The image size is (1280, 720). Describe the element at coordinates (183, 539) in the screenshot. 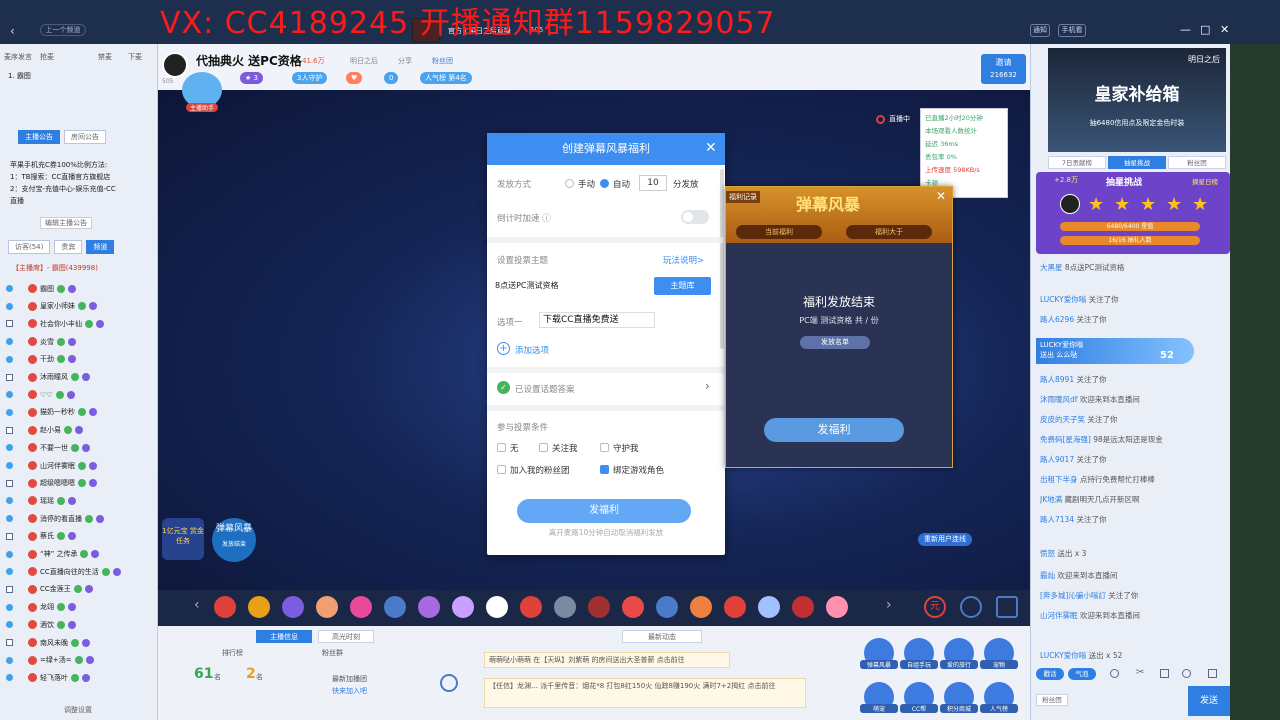

I see `reward-task-badge: 1亿元宝 赏金任务` at that location.